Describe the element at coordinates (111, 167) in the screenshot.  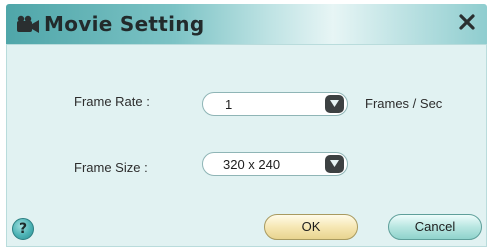
I see `frame-size-label: Frame Size :` at that location.